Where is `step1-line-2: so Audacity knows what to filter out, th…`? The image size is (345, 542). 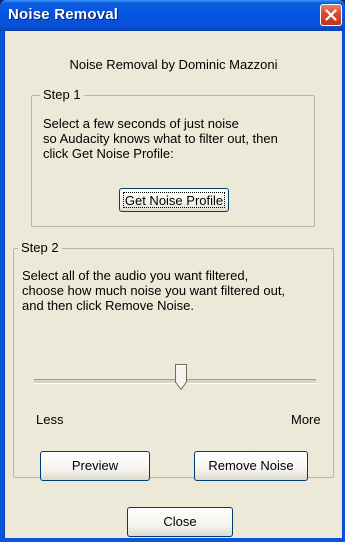
step1-line-2: so Audacity knows what to filter out, th… is located at coordinates (160, 138).